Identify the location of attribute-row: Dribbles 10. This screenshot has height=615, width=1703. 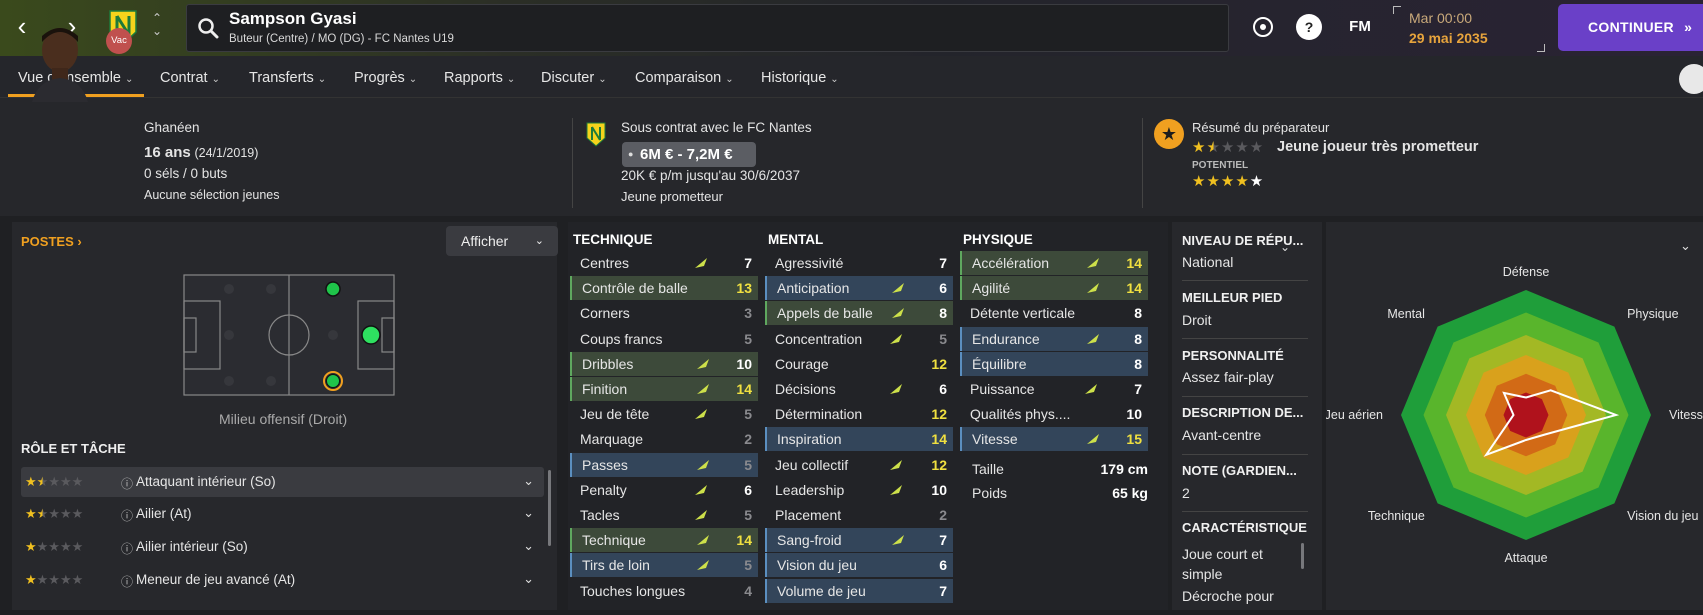
(664, 363).